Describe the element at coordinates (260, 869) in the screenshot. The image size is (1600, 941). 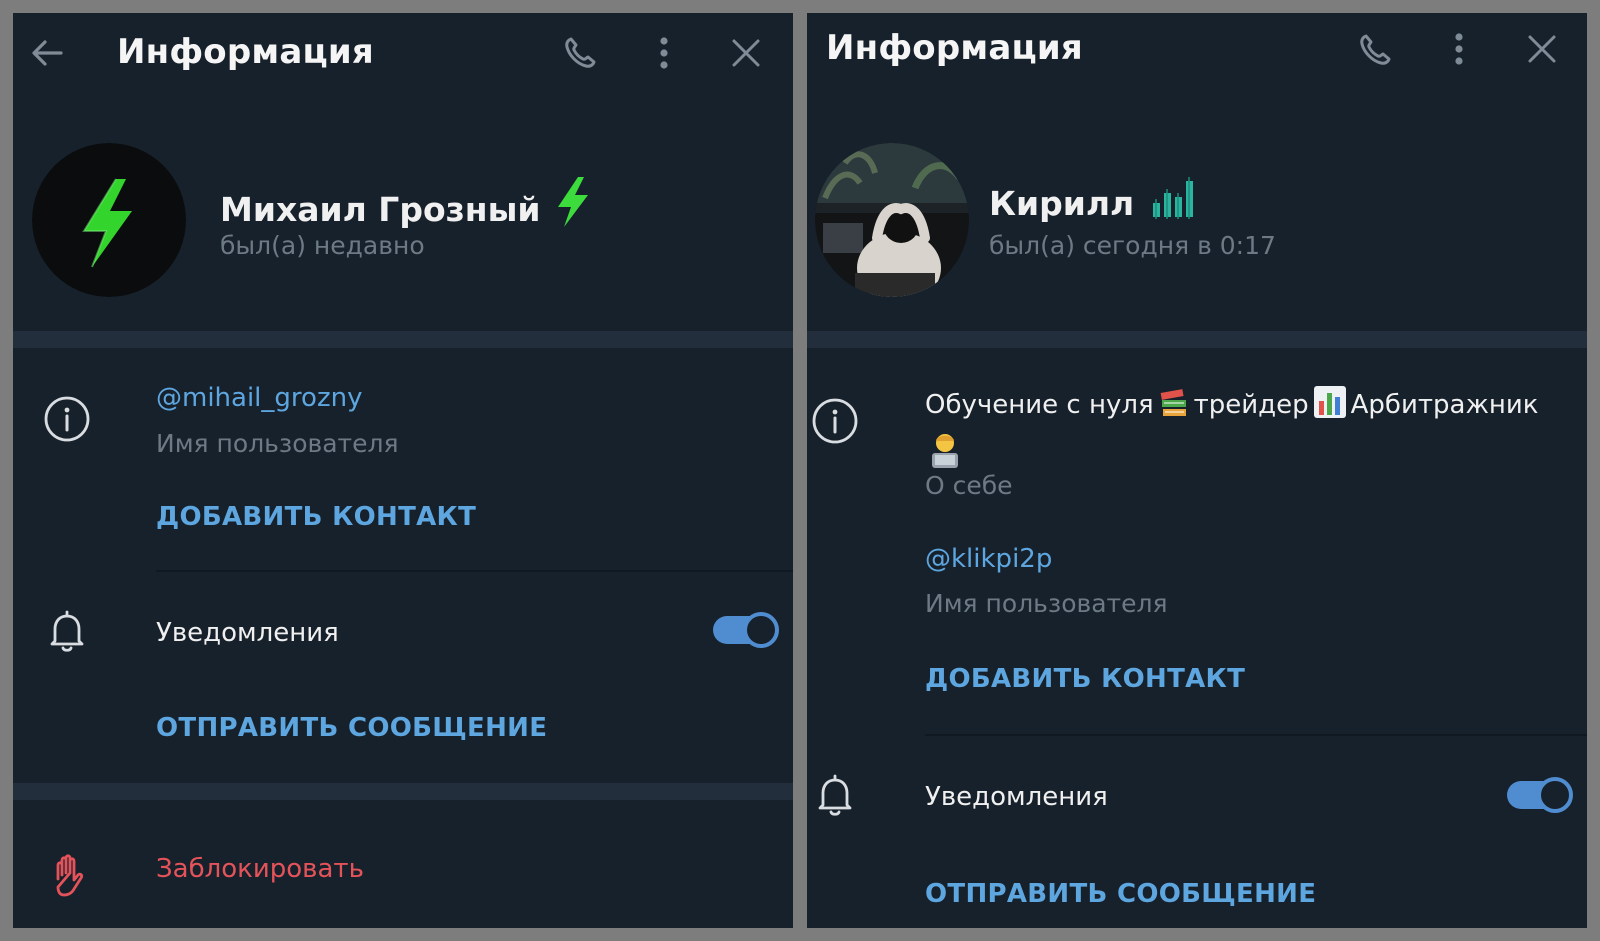
I see `block-user-button: Заблокировать` at that location.